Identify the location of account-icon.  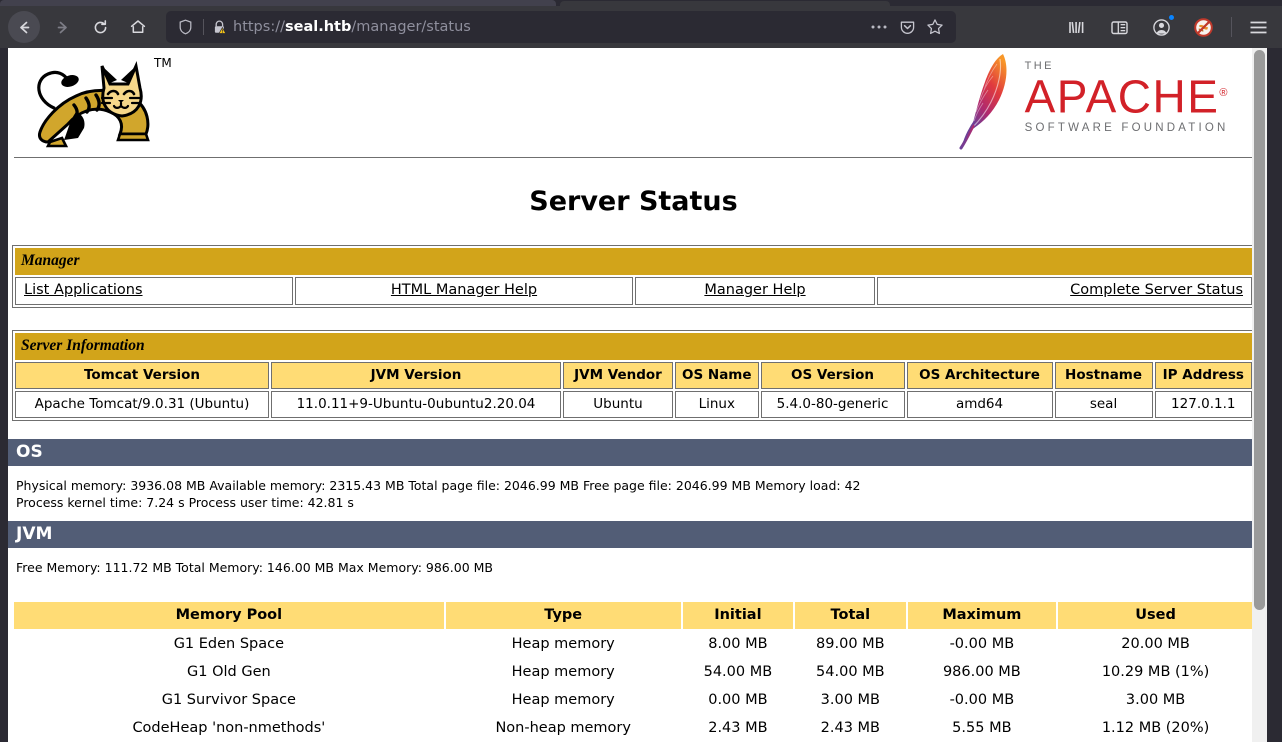
(1161, 27).